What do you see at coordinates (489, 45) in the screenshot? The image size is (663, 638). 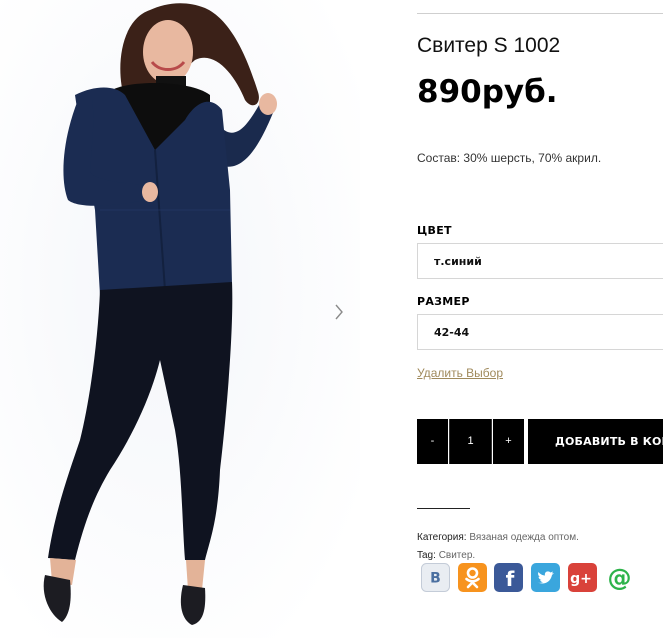 I see `product-title: Свитер S 1002` at bounding box center [489, 45].